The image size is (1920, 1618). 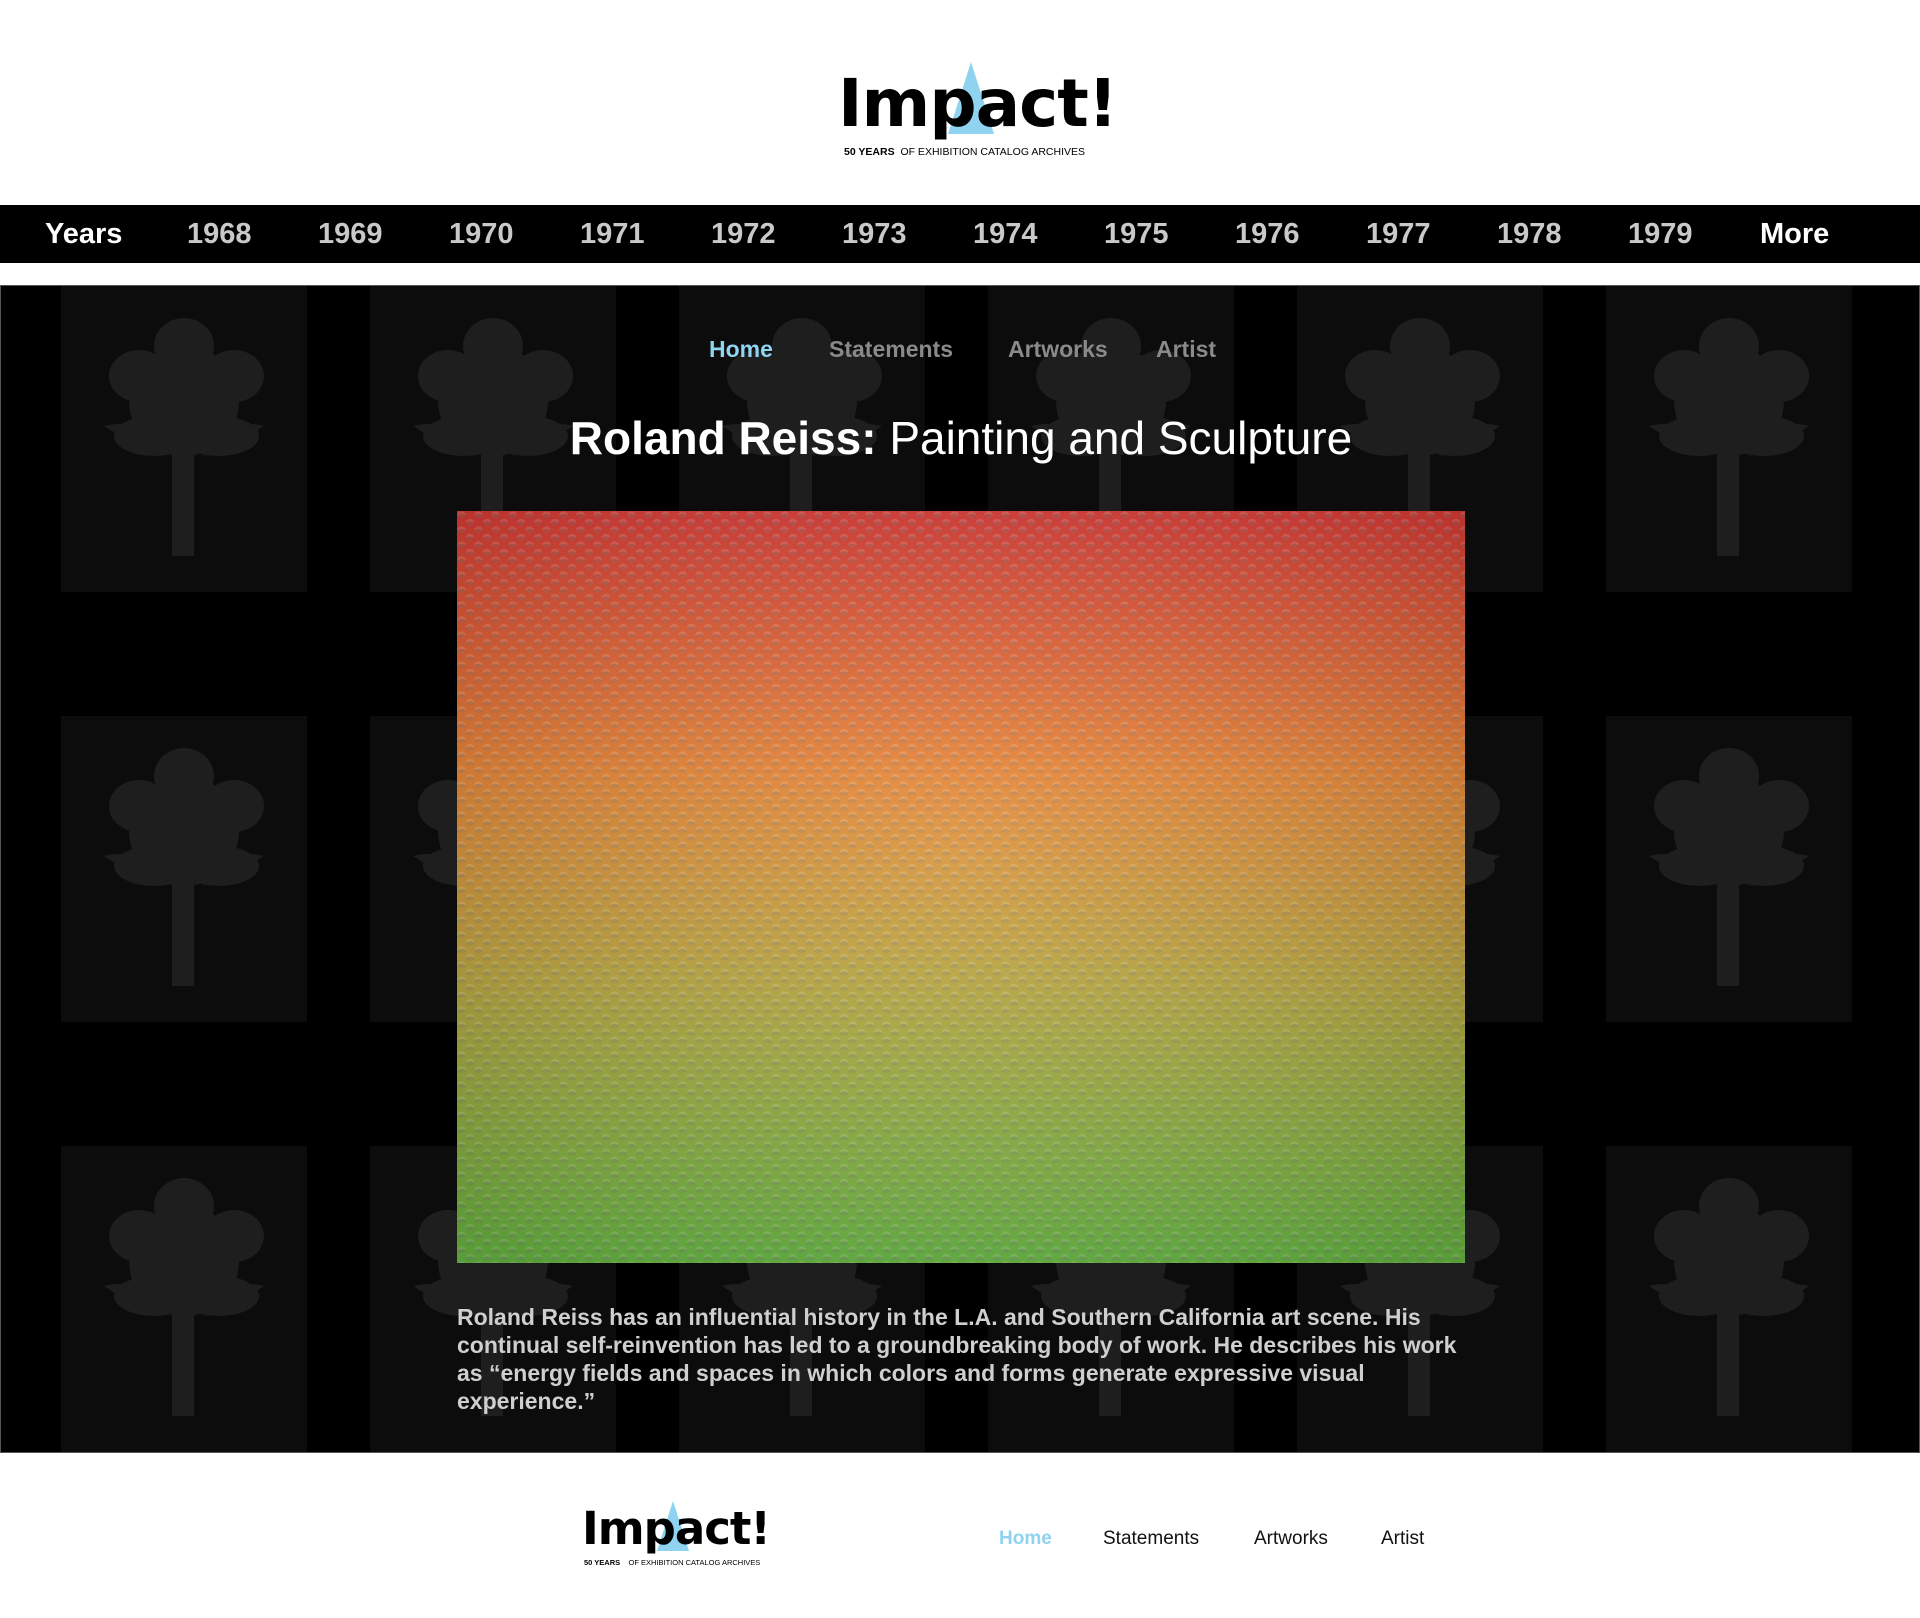 What do you see at coordinates (1136, 234) in the screenshot?
I see `year-link-1975: 1975` at bounding box center [1136, 234].